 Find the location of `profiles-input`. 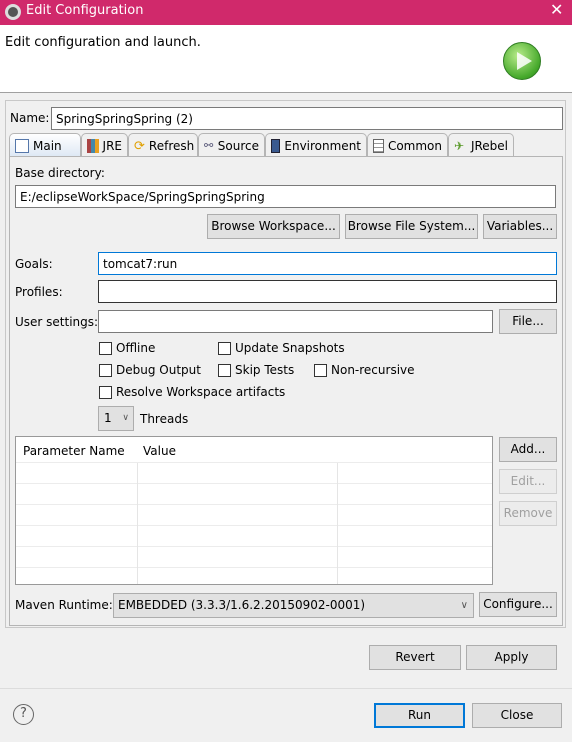

profiles-input is located at coordinates (327, 291).